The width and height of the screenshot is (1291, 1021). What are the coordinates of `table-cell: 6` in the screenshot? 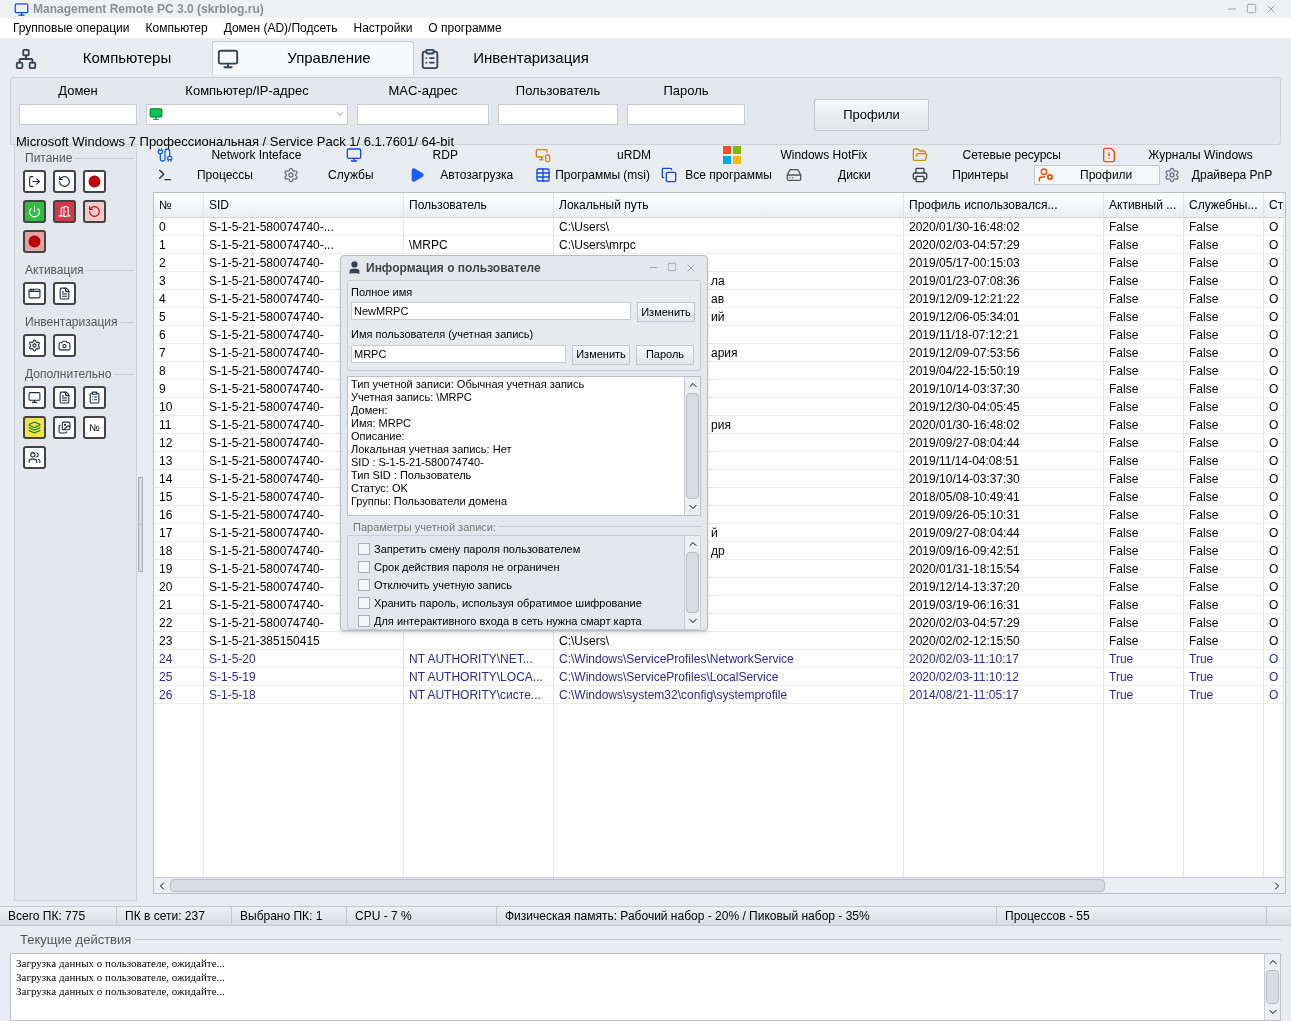 It's located at (162, 334).